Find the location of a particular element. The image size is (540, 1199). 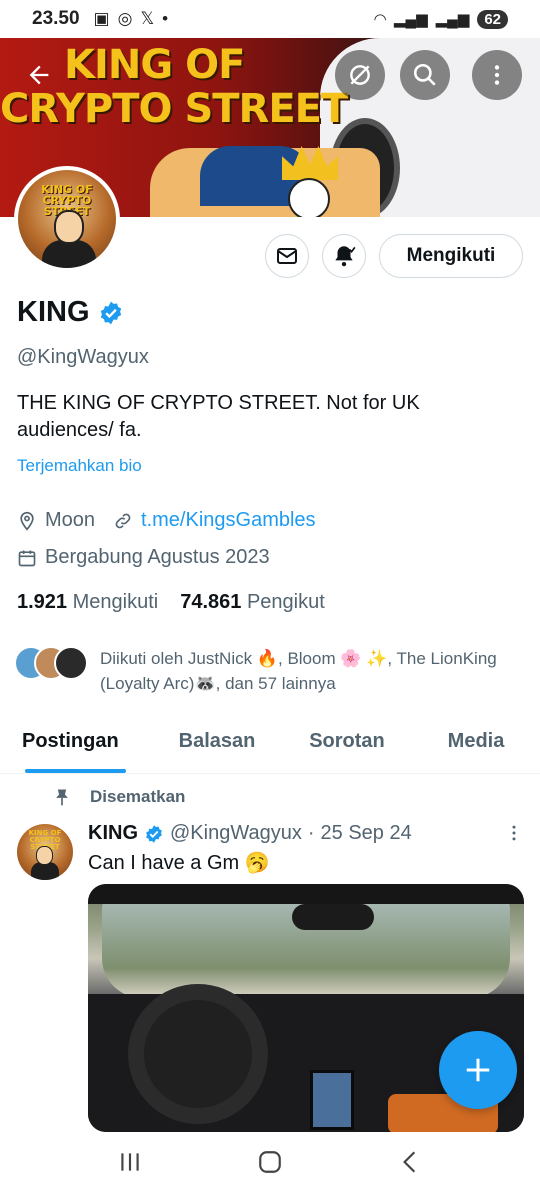

media-steering-wheel is located at coordinates (198, 1054).